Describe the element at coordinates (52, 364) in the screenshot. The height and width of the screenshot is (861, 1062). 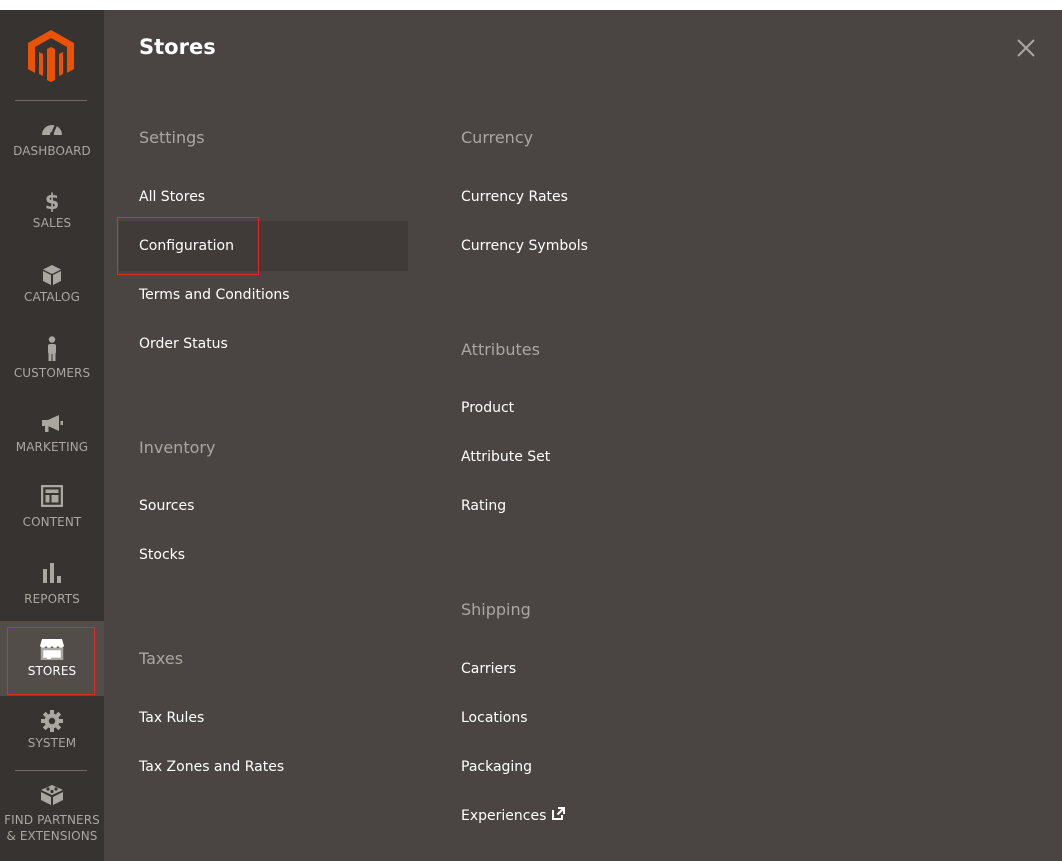
I see `nav-item-customers: CUSTOMERS` at that location.